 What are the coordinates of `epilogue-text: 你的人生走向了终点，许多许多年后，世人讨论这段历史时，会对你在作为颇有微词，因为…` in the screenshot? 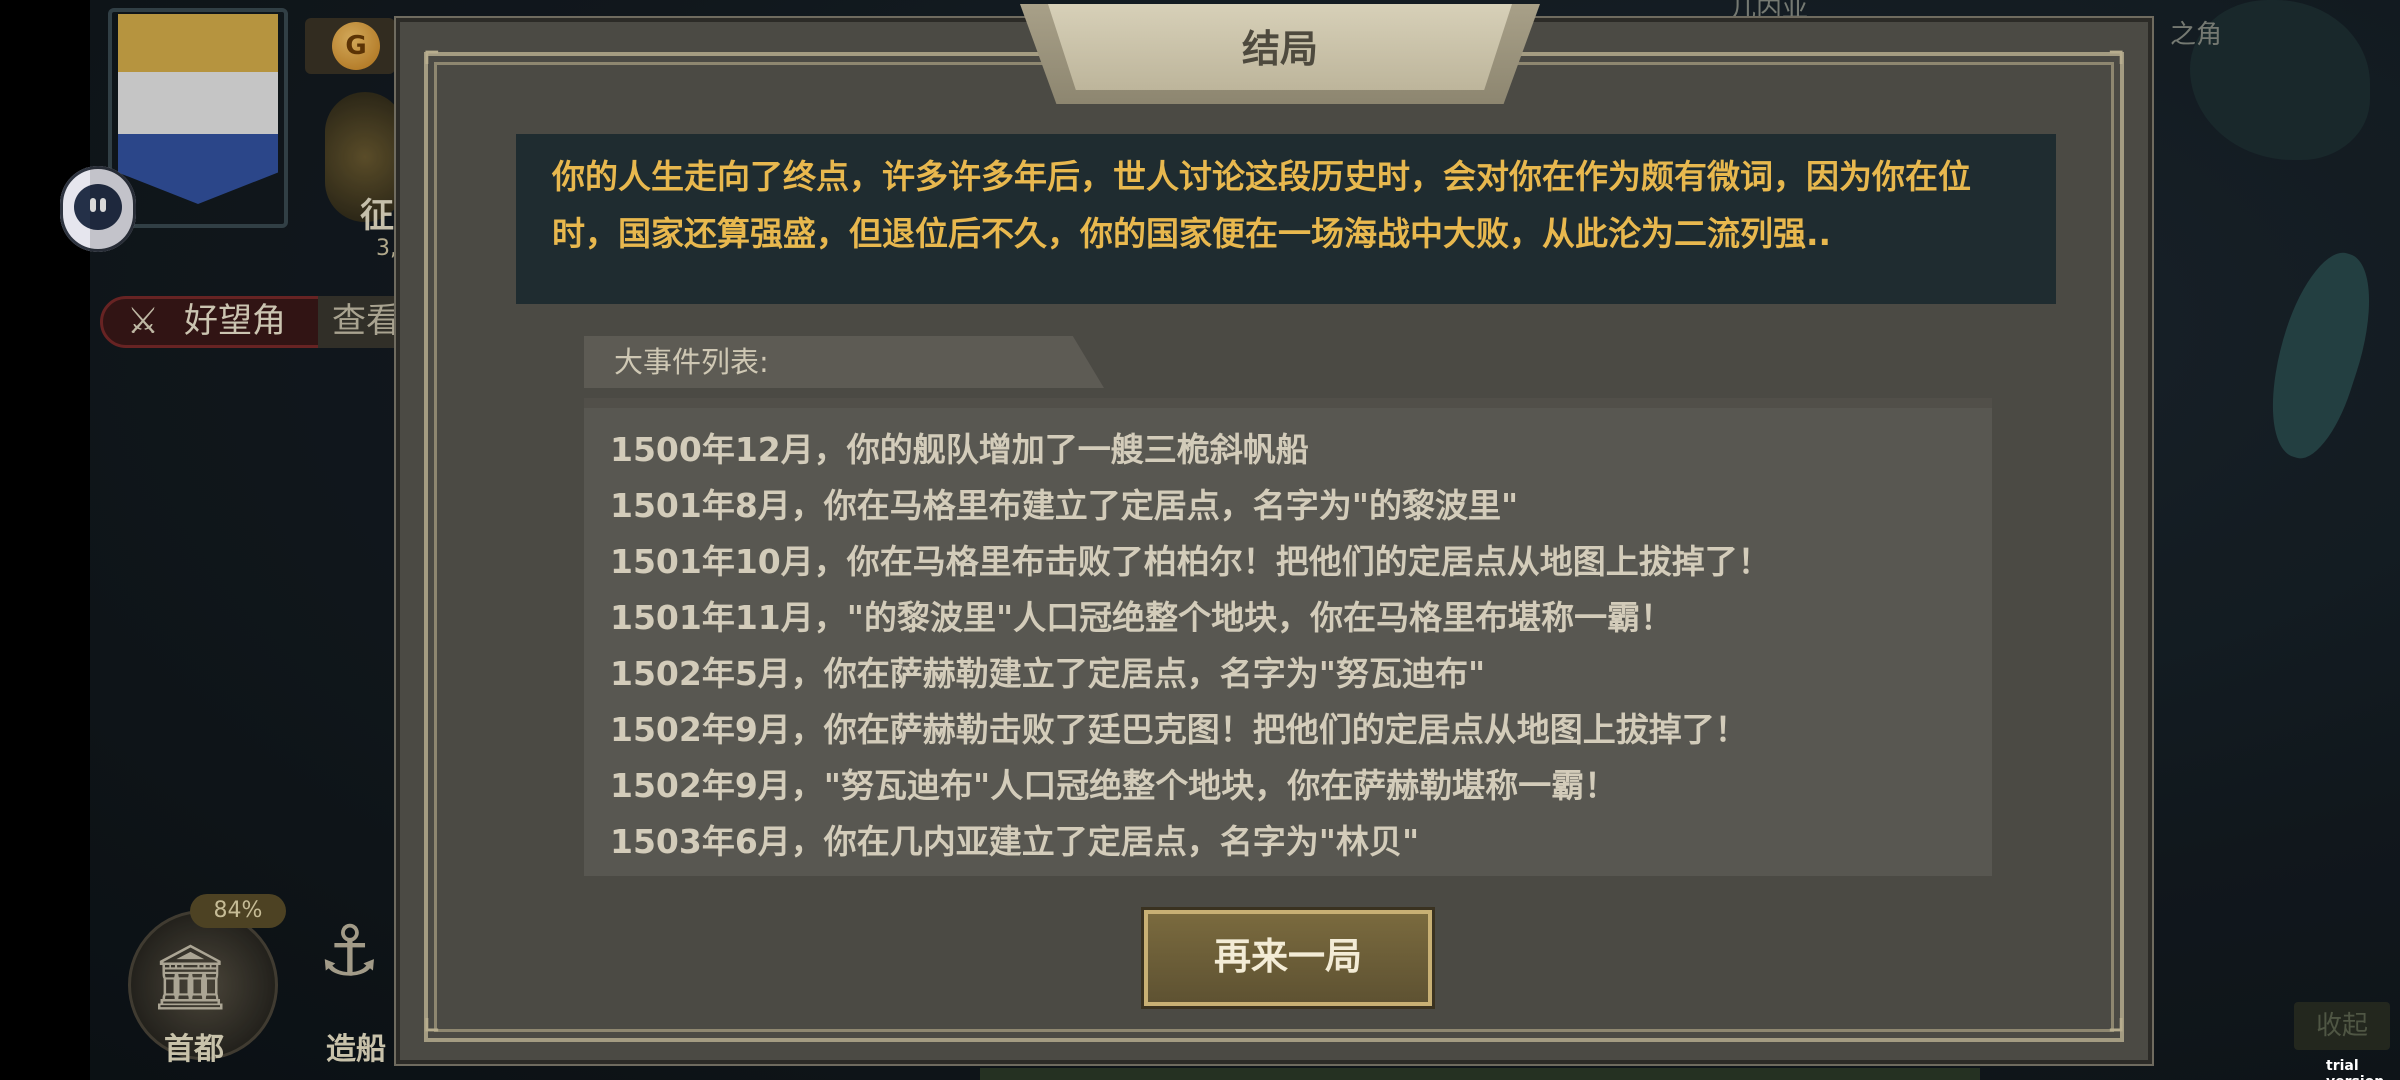 It's located at (1261, 205).